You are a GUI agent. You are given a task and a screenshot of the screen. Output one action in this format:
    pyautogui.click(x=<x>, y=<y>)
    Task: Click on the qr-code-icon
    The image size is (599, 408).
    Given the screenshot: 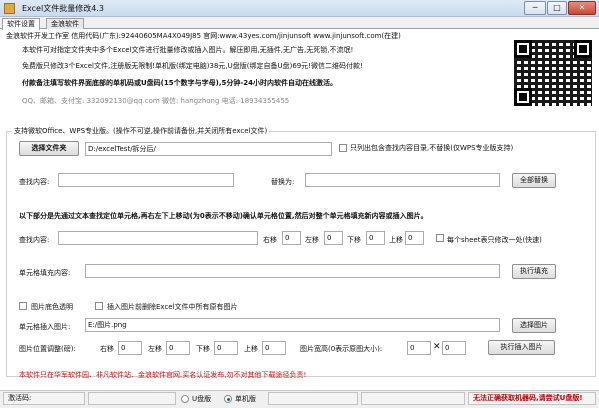 What is the action you would take?
    pyautogui.click(x=553, y=73)
    